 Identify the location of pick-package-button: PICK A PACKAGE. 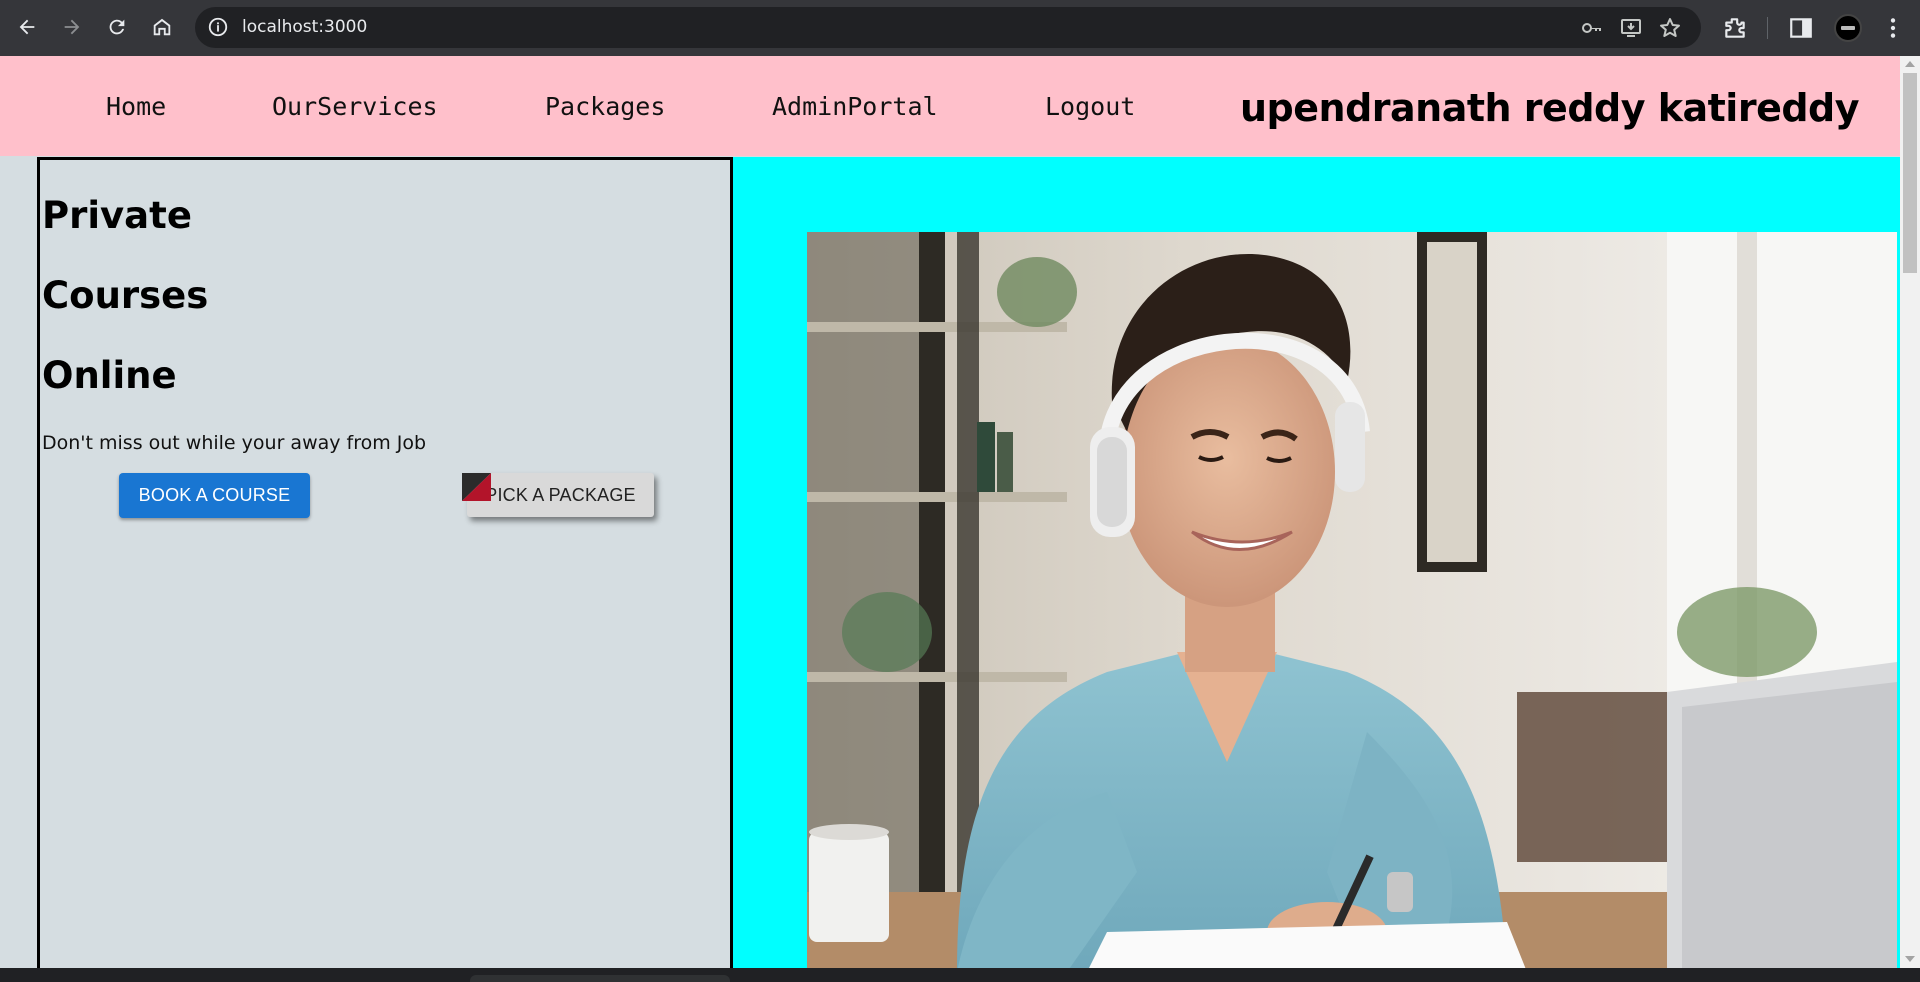
(560, 495).